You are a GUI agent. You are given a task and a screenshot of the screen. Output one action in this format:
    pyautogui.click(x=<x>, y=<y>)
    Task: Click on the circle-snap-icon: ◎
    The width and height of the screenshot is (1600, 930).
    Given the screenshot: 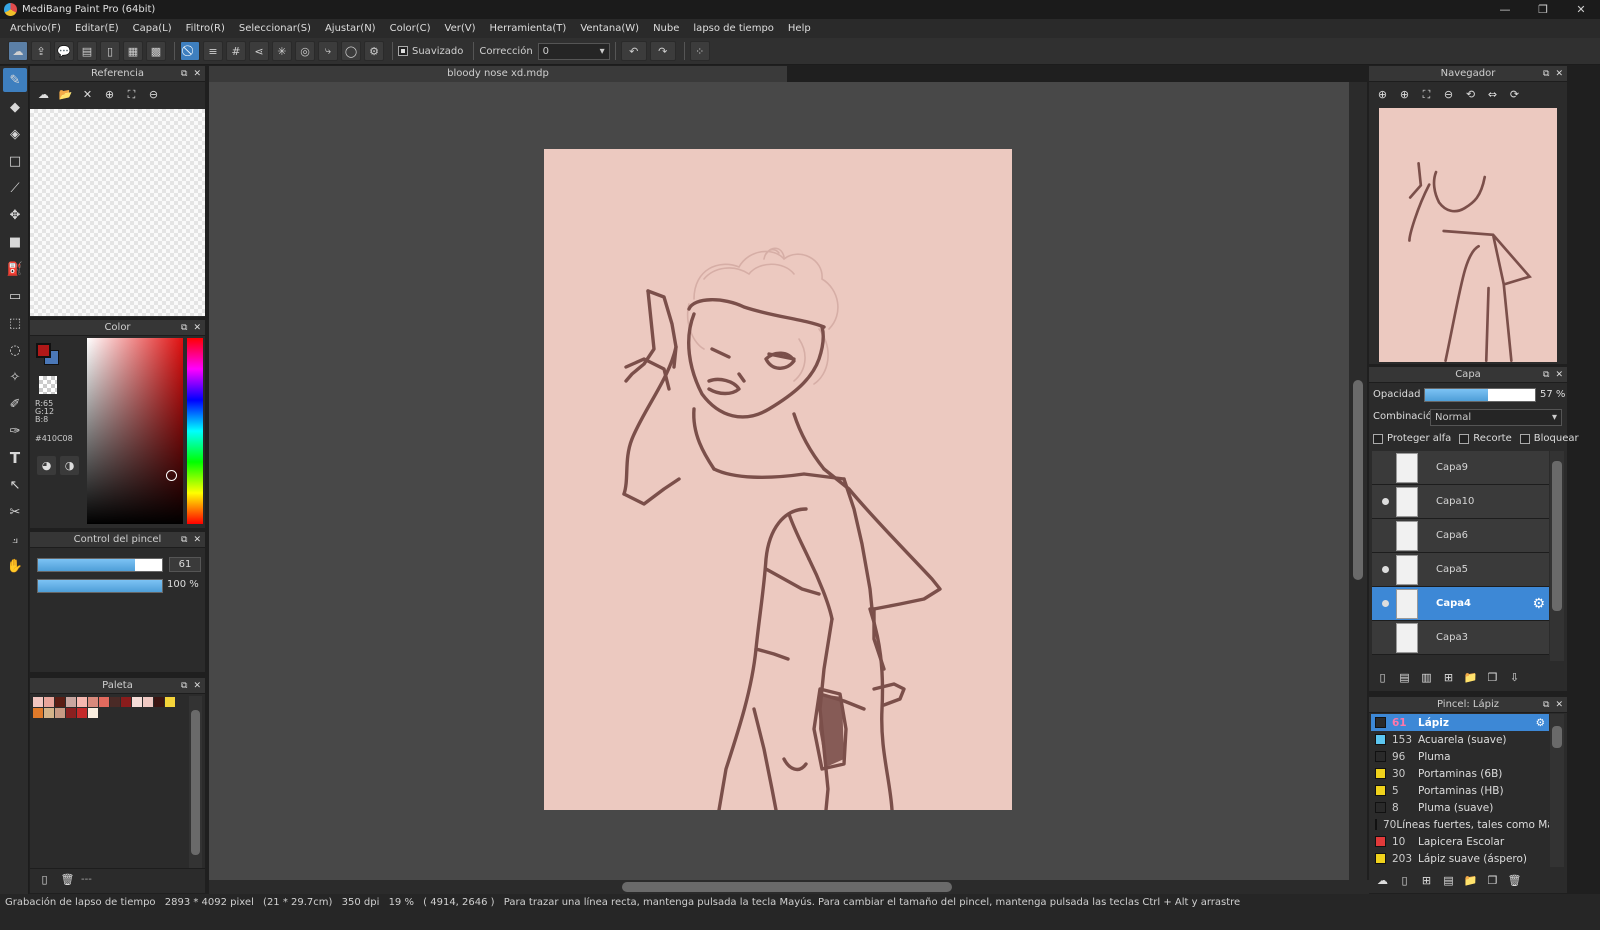 What is the action you would take?
    pyautogui.click(x=305, y=51)
    